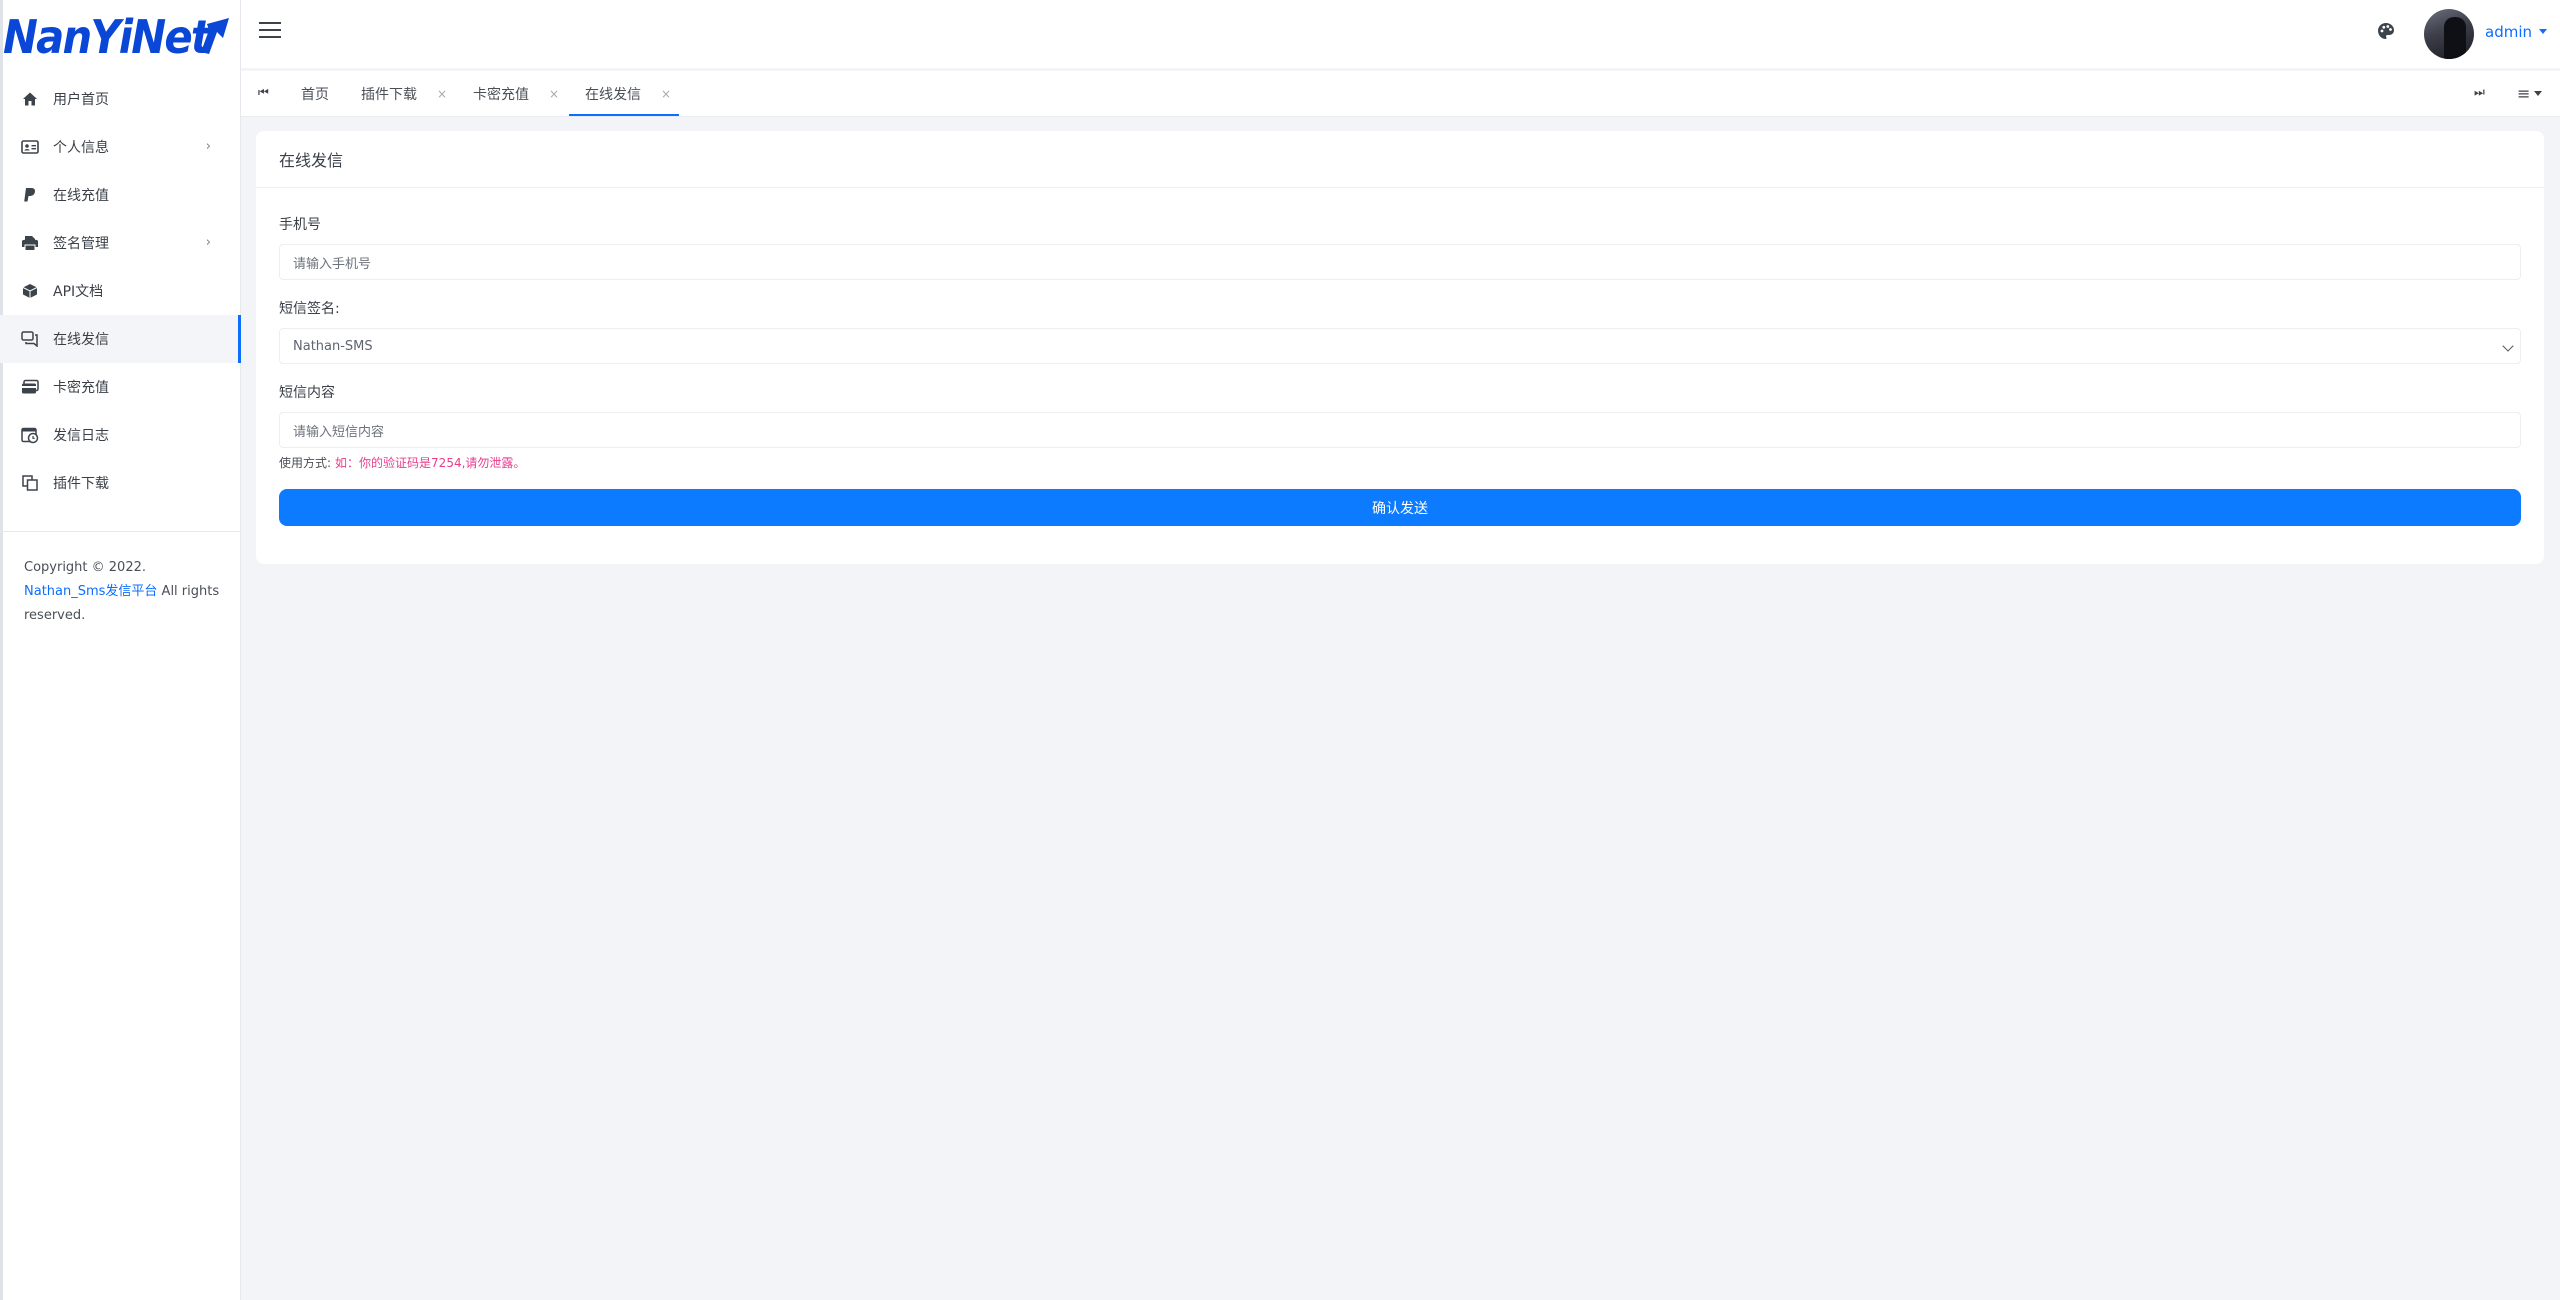 This screenshot has width=2560, height=1300. I want to click on tabbar: ⏮ 首页 插件下载 × 卡密充值 × 在线发信 × ⏭ ≡, so click(1400, 94).